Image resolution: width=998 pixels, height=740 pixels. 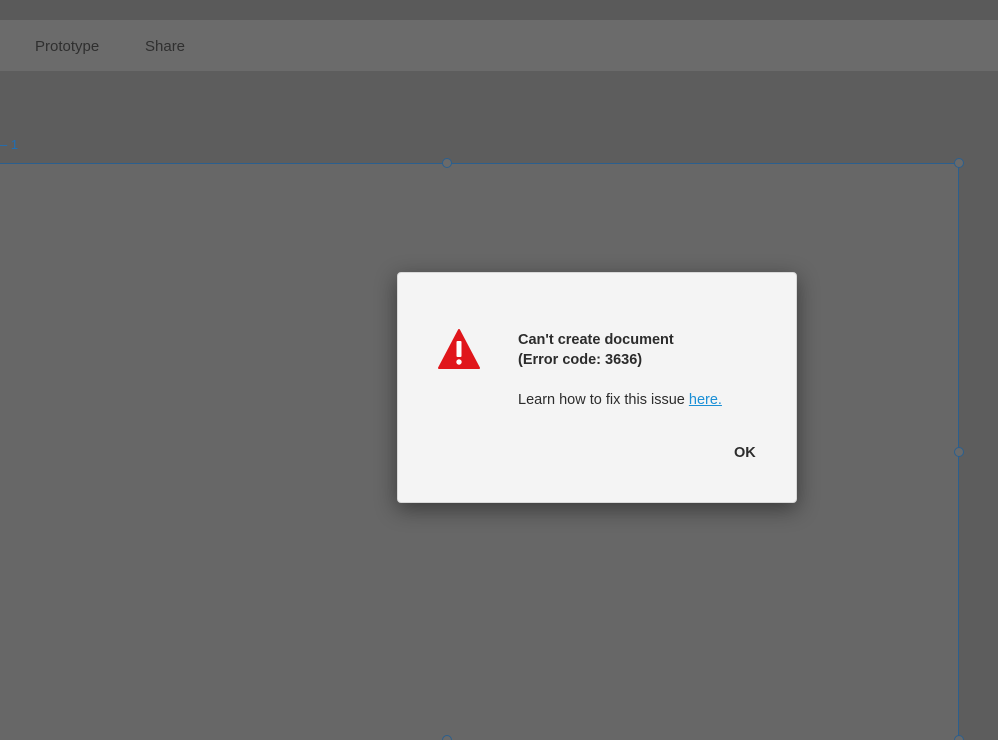 What do you see at coordinates (959, 163) in the screenshot?
I see `selection-handle-top-right` at bounding box center [959, 163].